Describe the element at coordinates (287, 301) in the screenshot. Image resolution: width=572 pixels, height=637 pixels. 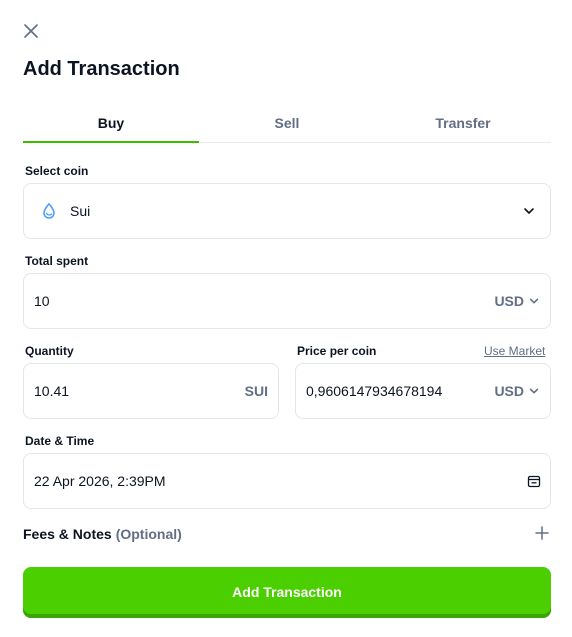
I see `total-spent-input: 10 USD` at that location.